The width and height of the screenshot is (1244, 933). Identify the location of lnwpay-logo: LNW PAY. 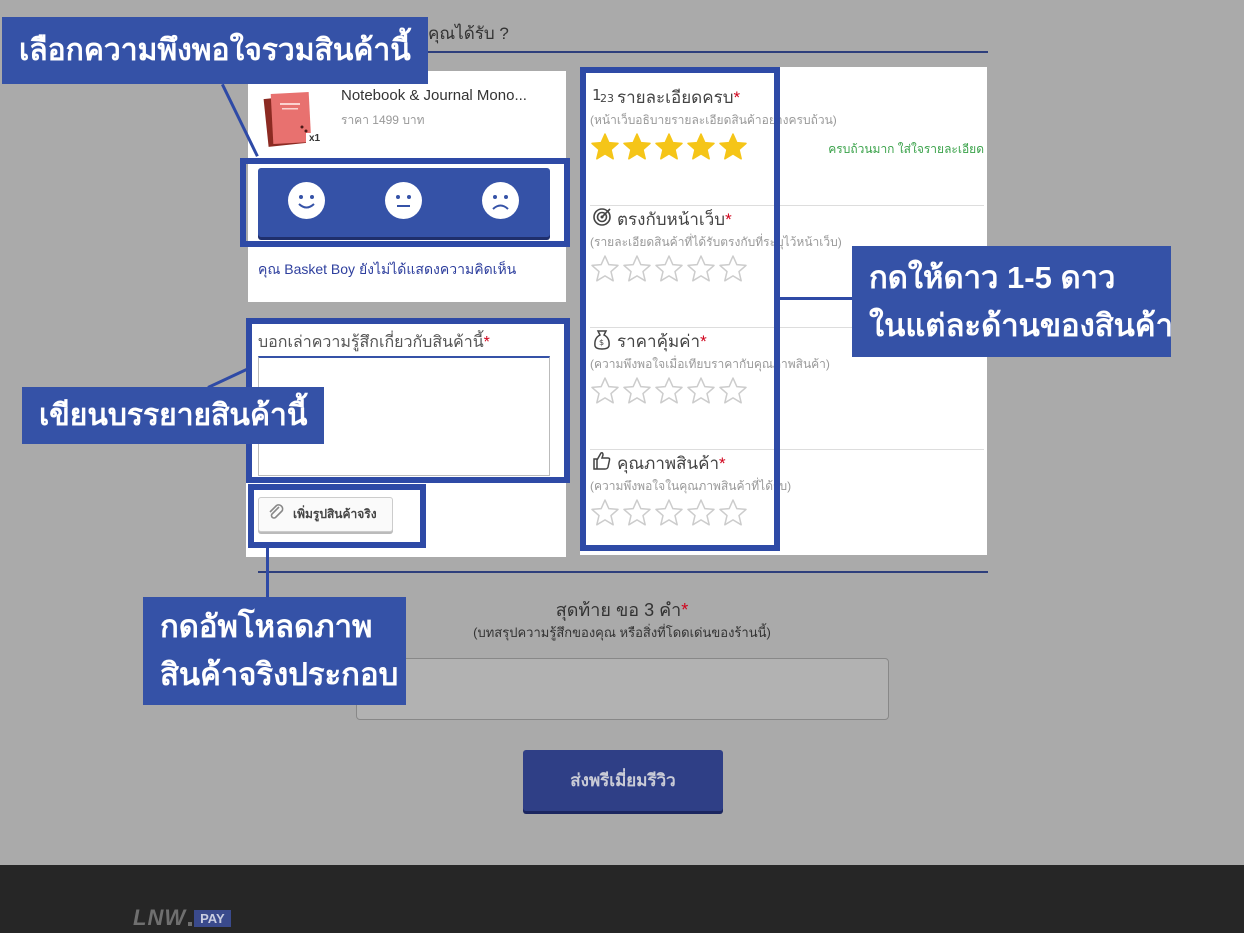
(182, 918).